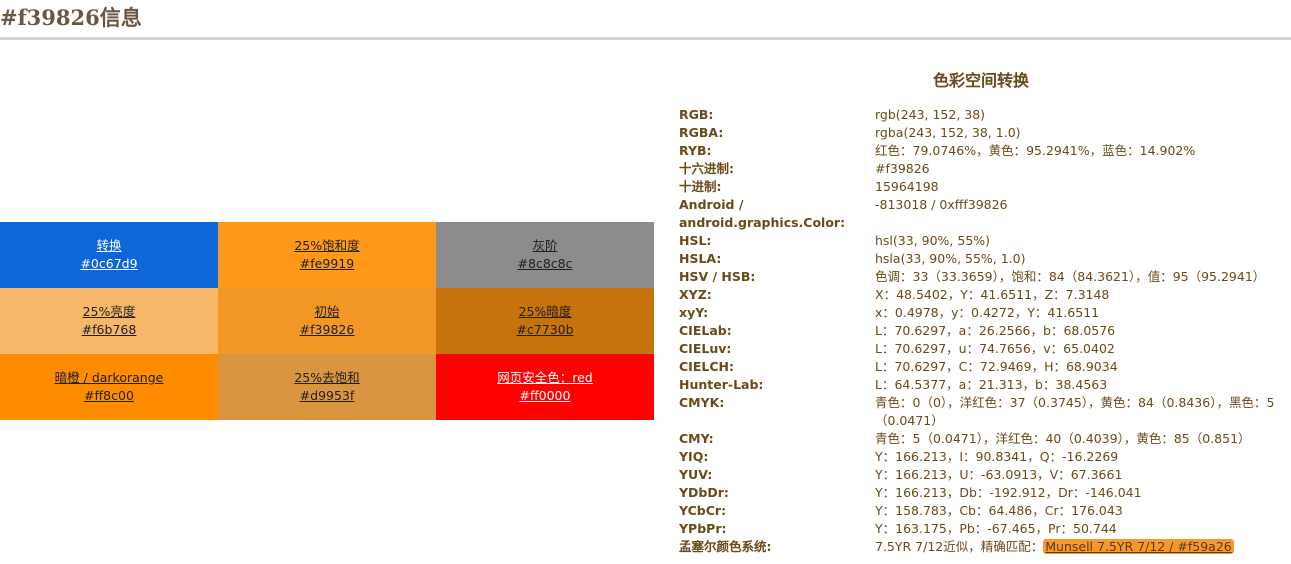 The image size is (1291, 564). What do you see at coordinates (695, 294) in the screenshot?
I see `info-label: XYZ:` at bounding box center [695, 294].